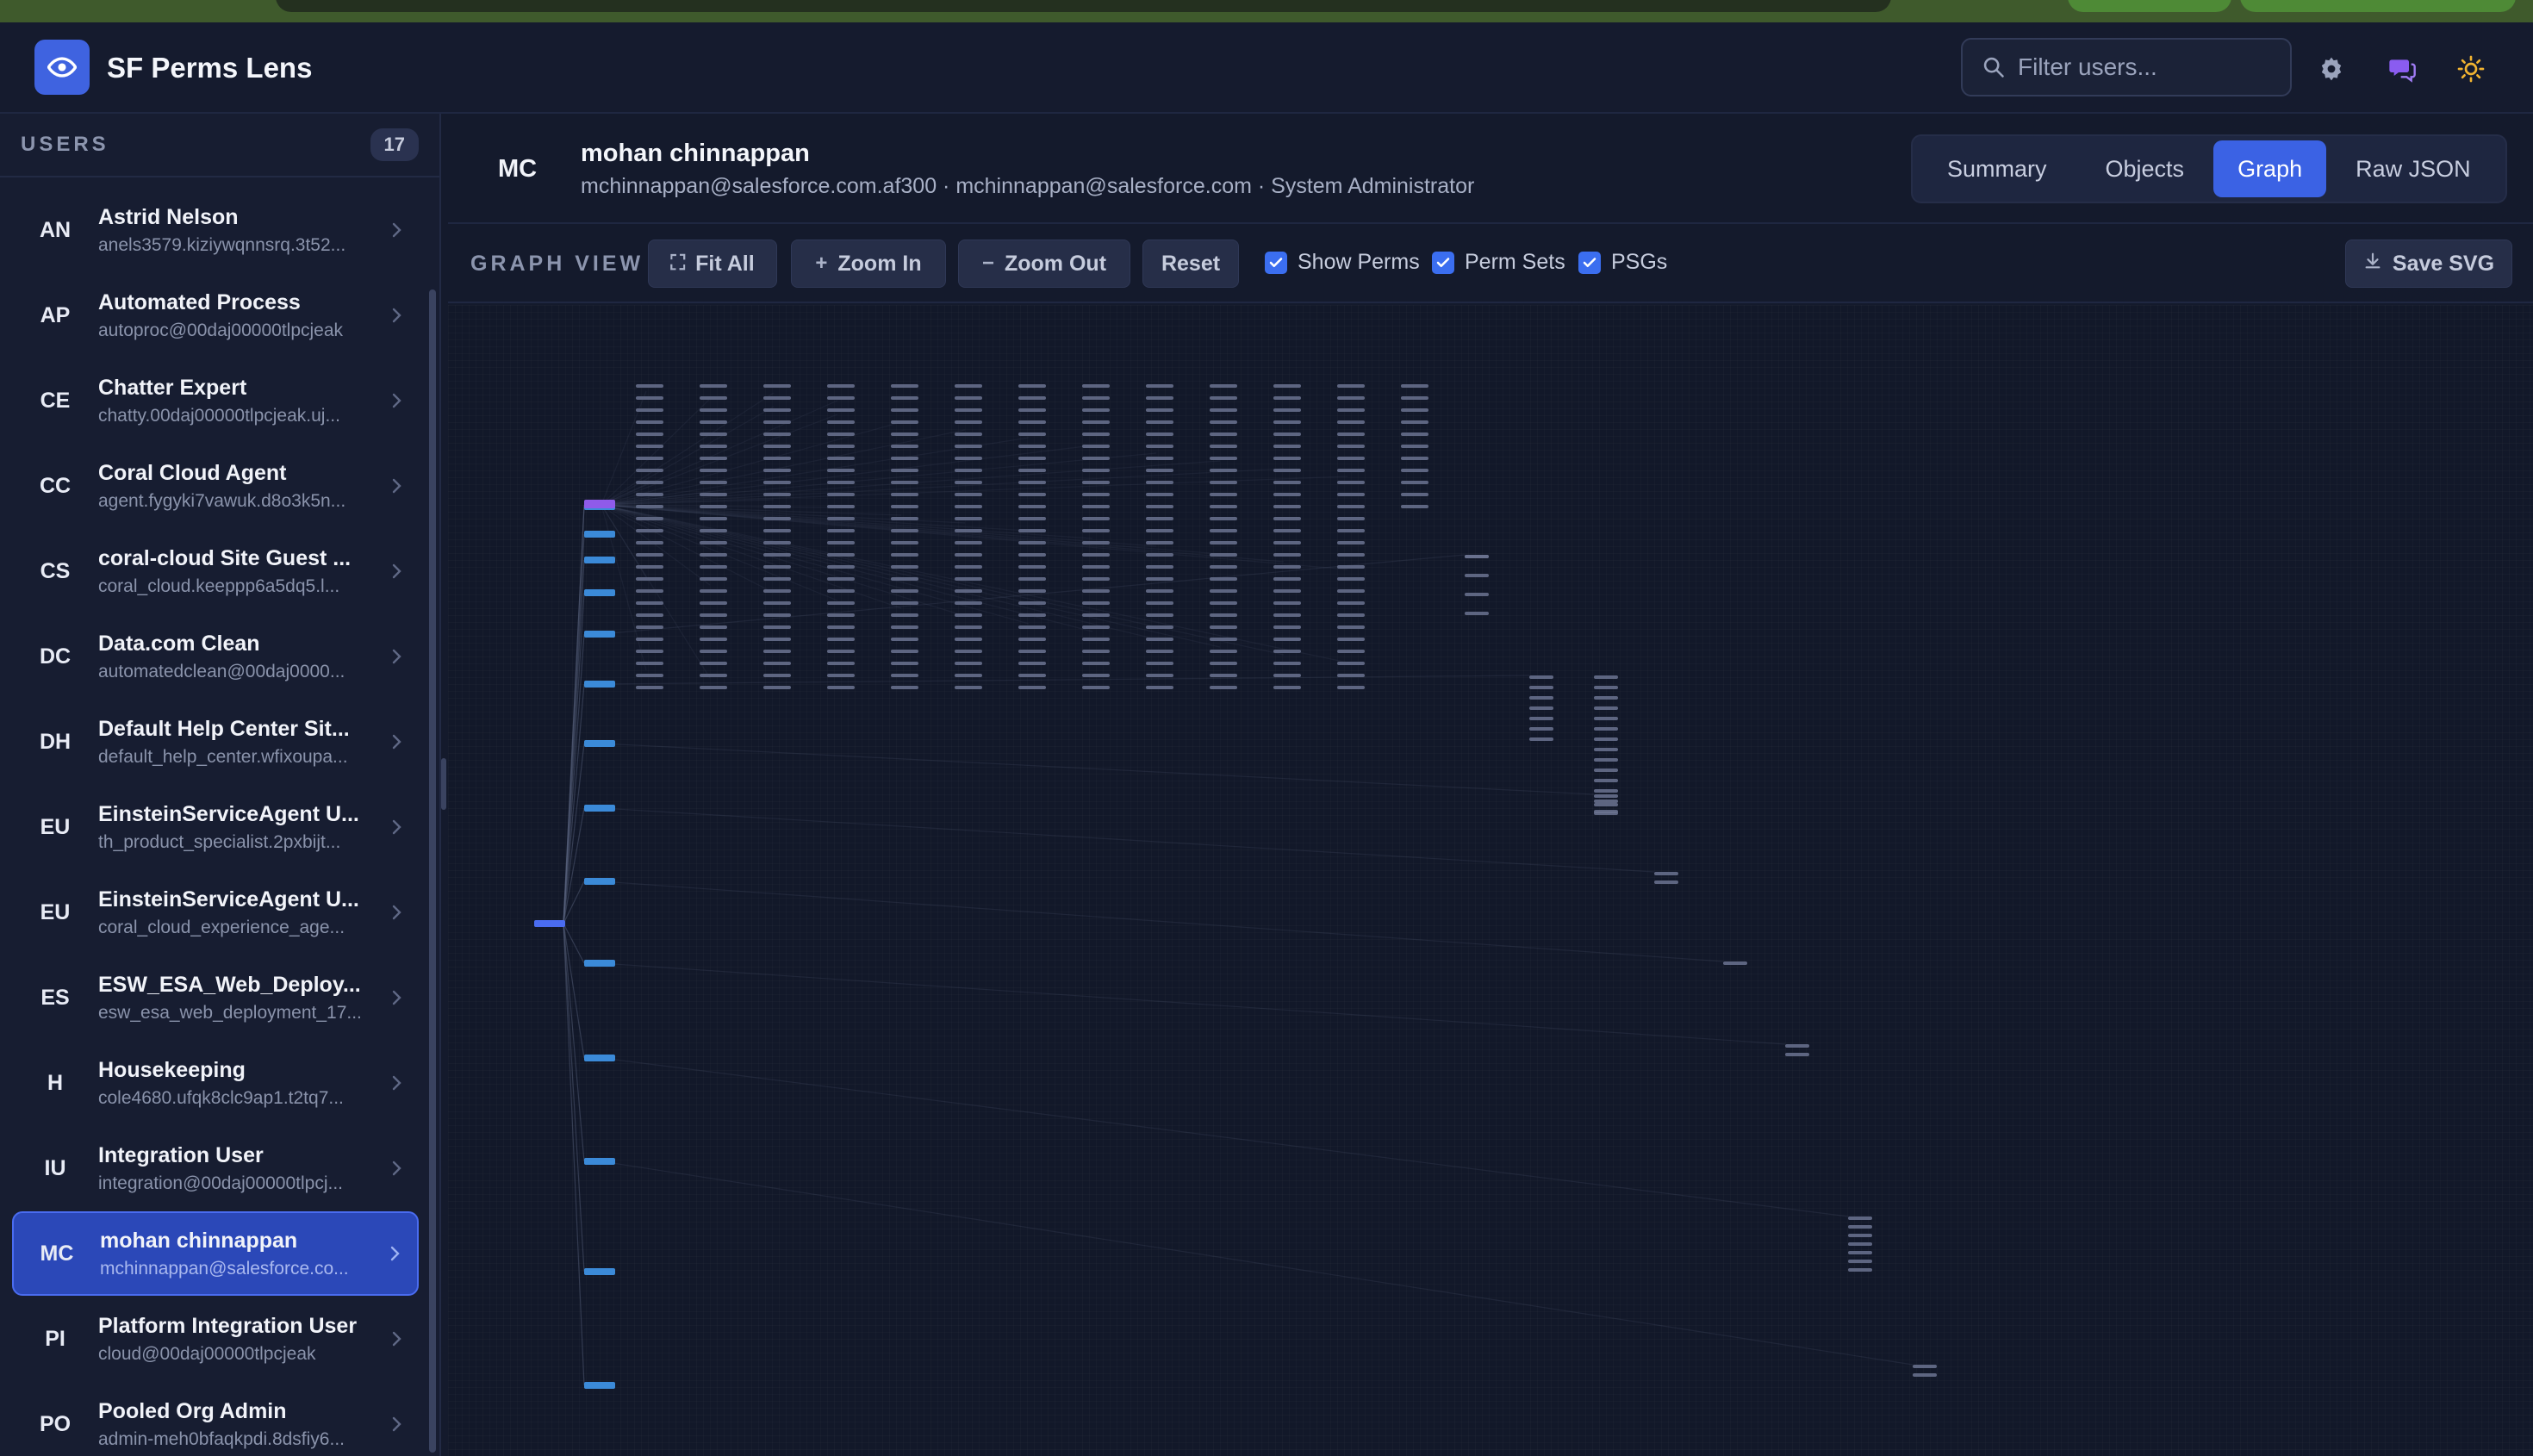  I want to click on perm-sets-checkbox: Perm Sets, so click(1498, 262).